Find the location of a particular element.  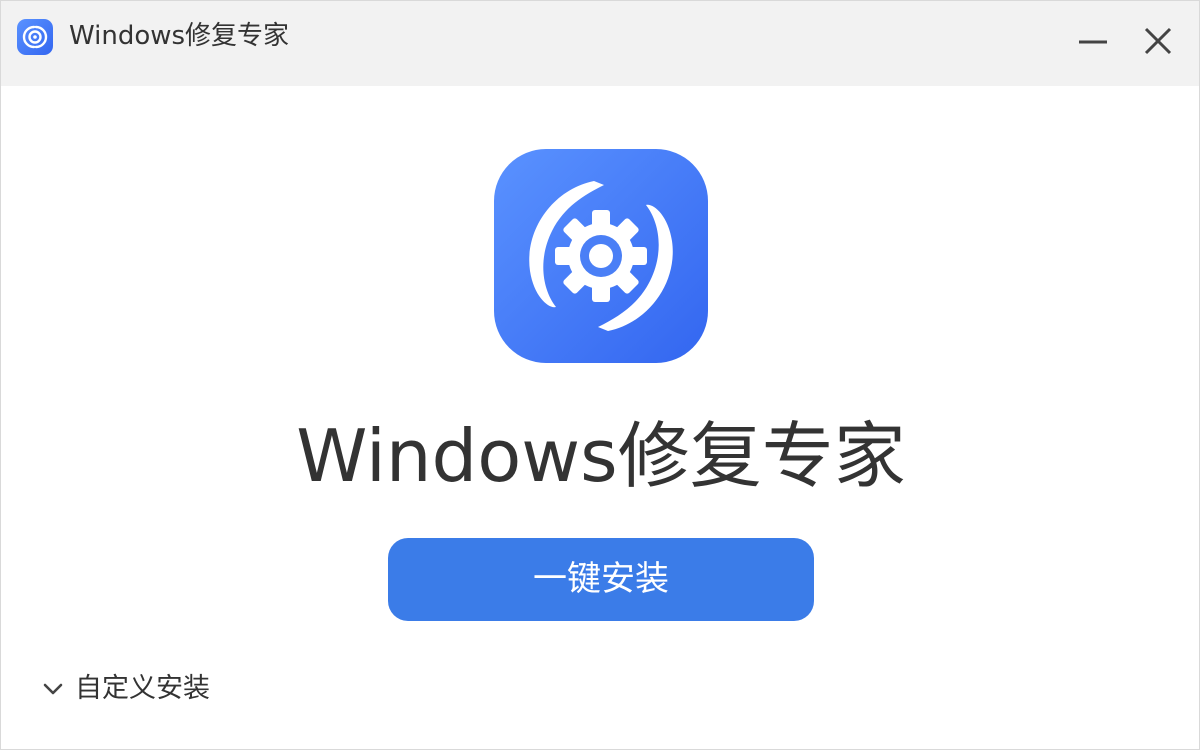

custom-install-label: 自定义安装 is located at coordinates (142, 688).